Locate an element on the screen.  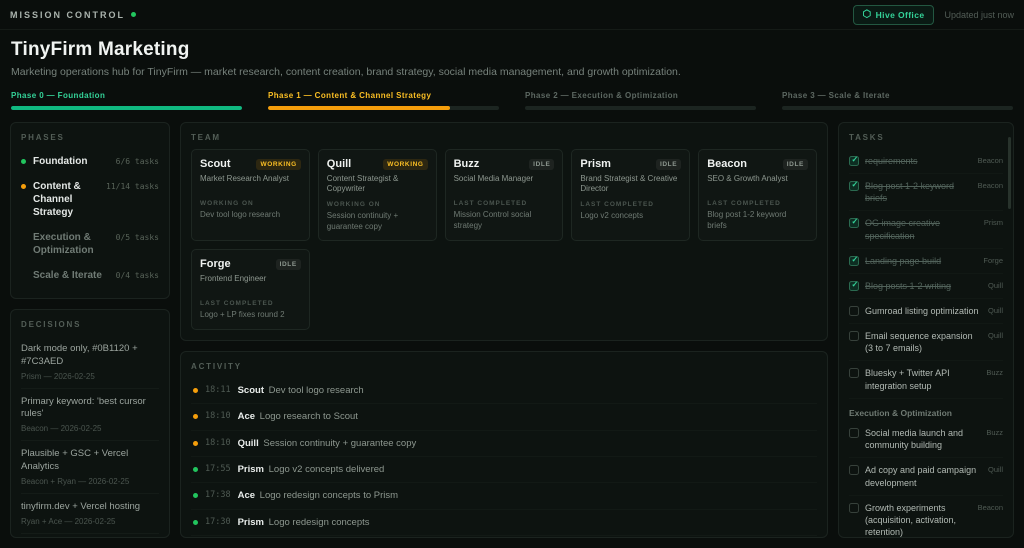
phase-list-item: Content & Channel Strategy 11/14 tasks is located at coordinates (90, 199).